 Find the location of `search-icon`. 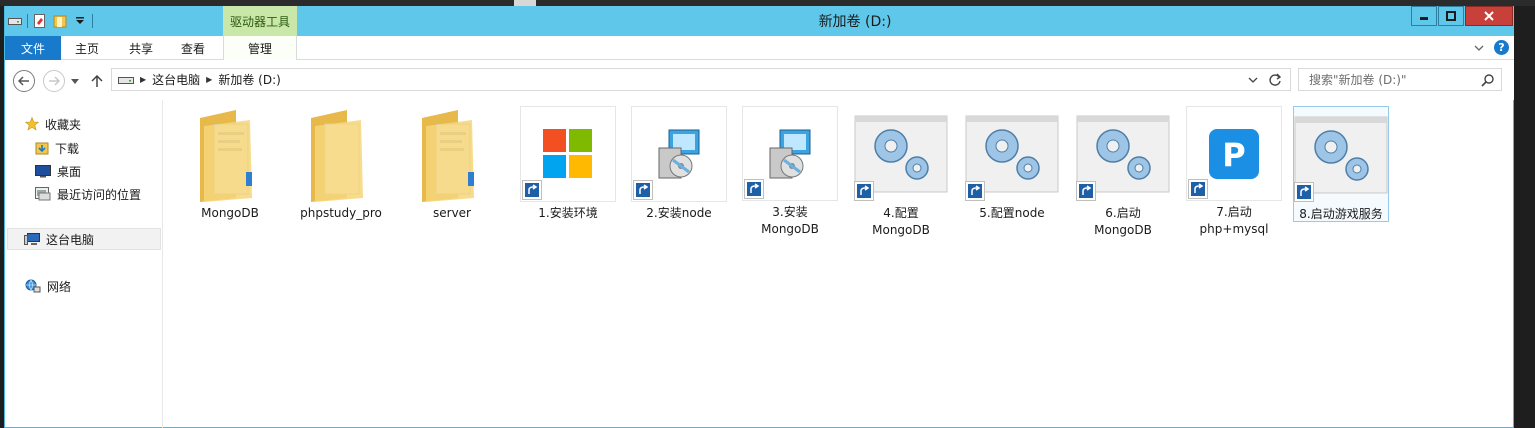

search-icon is located at coordinates (1488, 80).